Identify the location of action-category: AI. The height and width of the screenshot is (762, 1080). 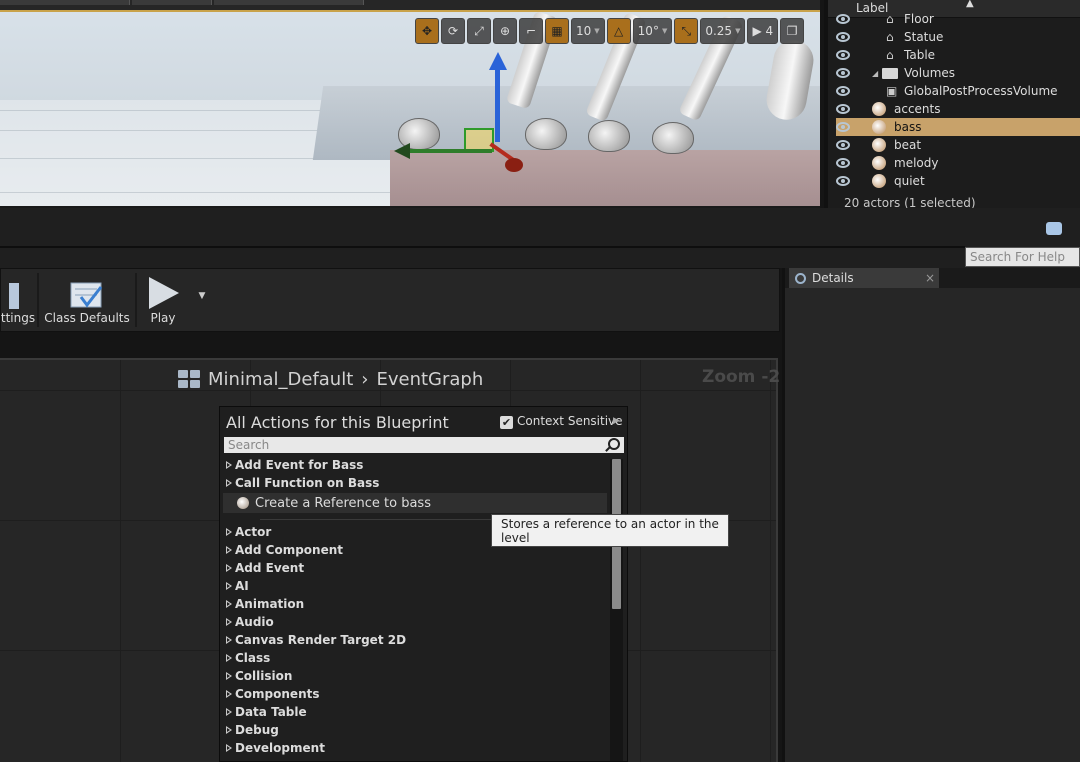
(237, 586).